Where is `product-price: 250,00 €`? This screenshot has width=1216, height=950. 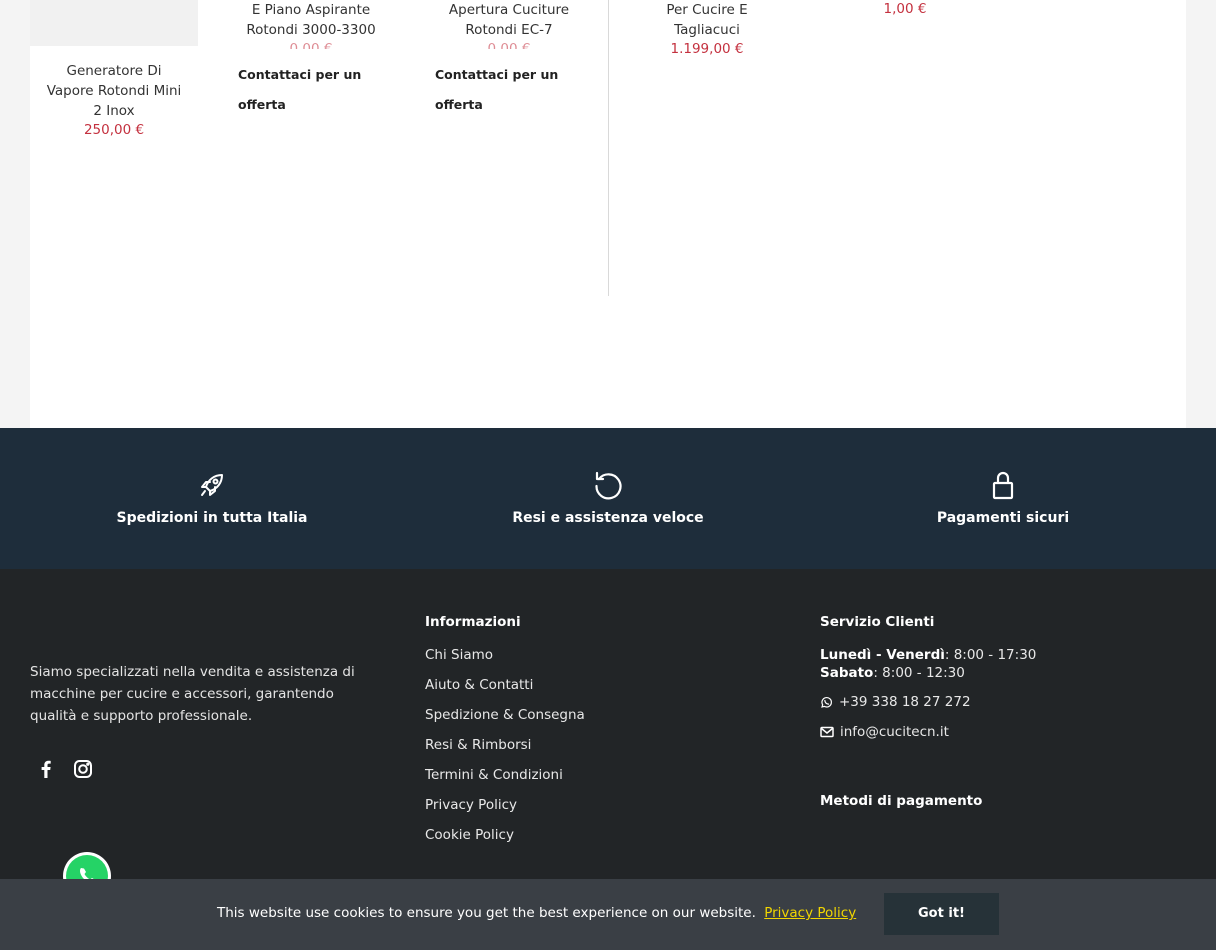 product-price: 250,00 € is located at coordinates (114, 130).